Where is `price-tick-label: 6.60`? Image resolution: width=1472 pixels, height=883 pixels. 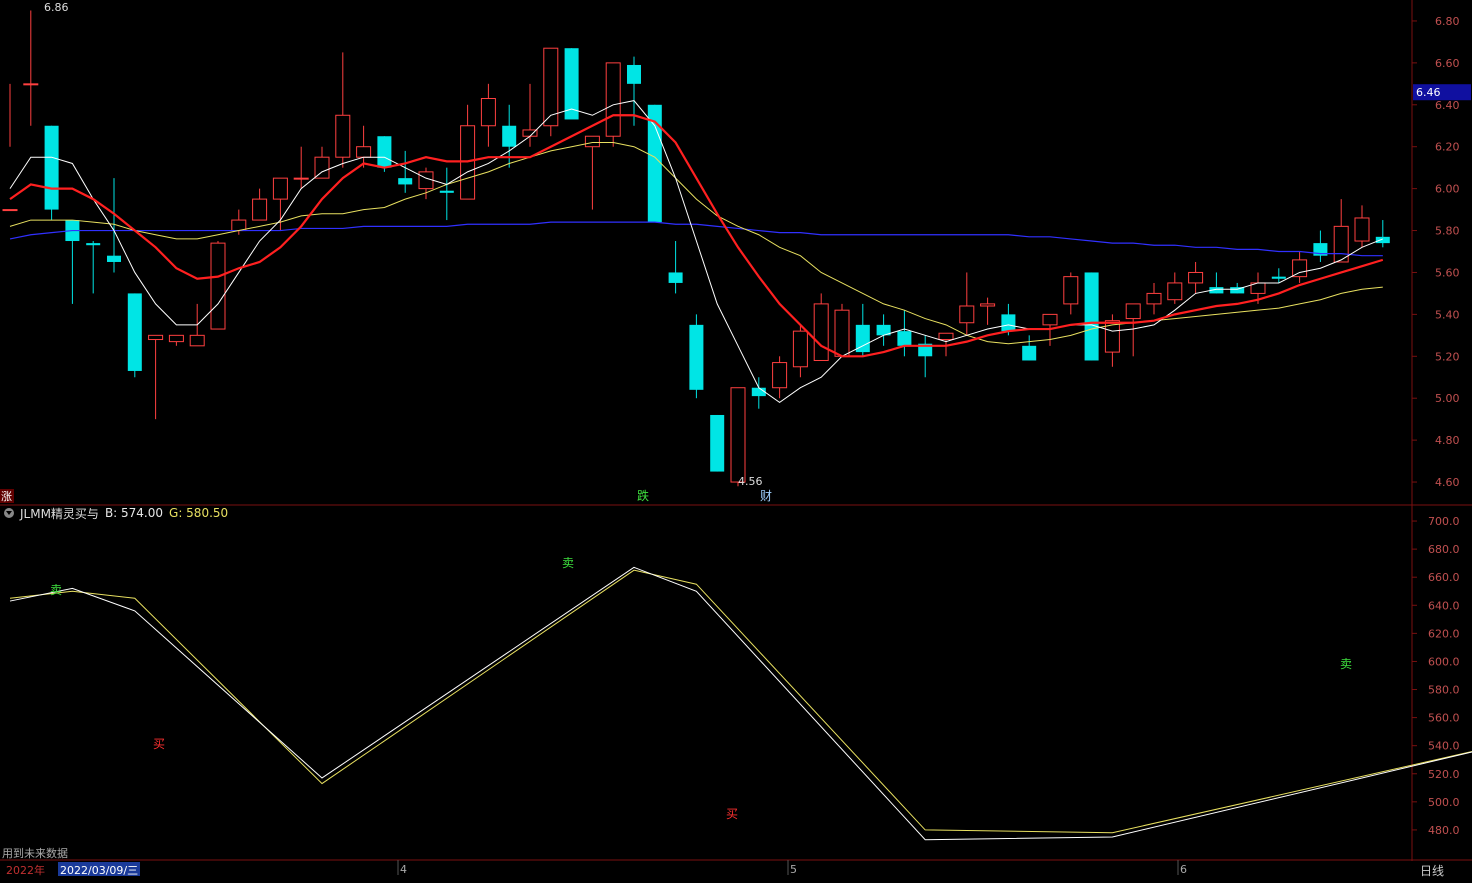
price-tick-label: 6.60 is located at coordinates (1447, 63).